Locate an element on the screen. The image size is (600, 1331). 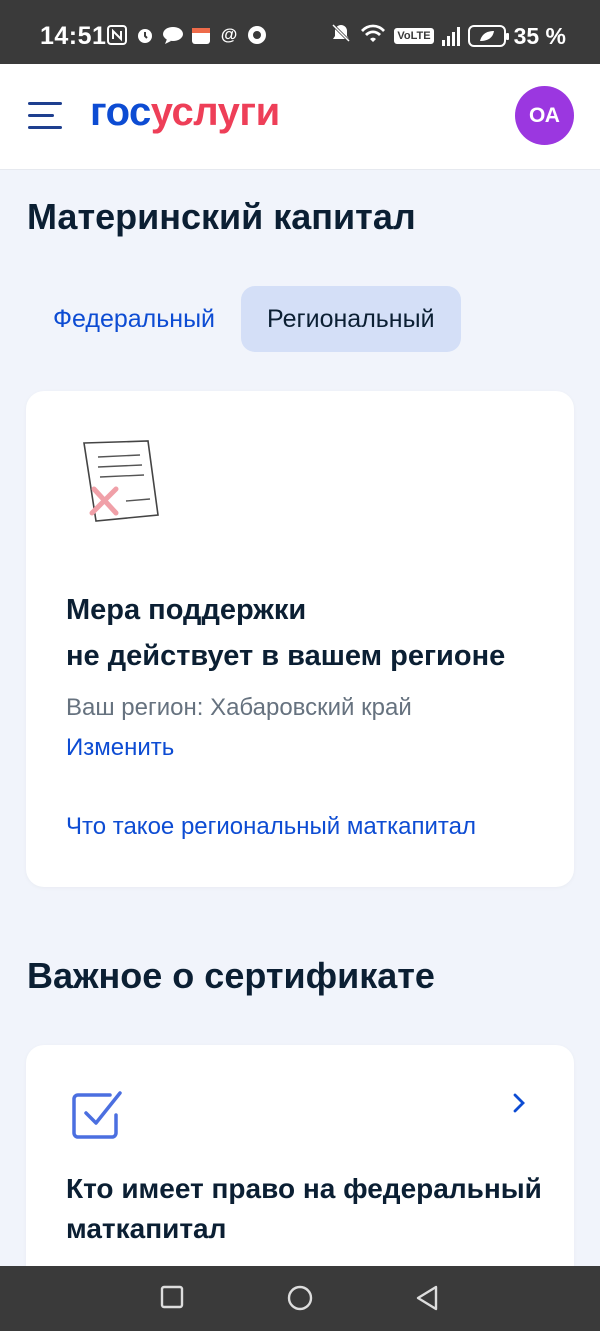
region-card-title-line1: Мера поддержки is located at coordinates (186, 610).